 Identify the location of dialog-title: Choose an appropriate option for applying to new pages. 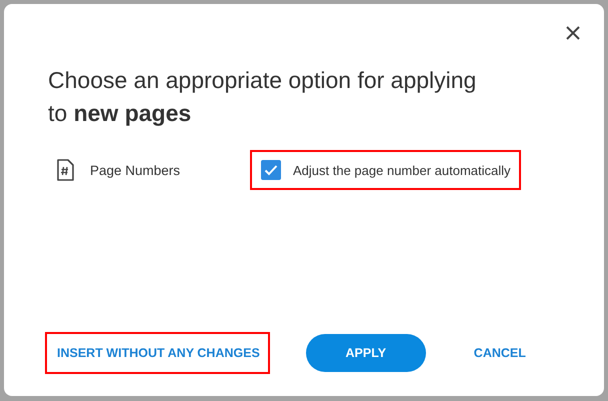
(263, 97).